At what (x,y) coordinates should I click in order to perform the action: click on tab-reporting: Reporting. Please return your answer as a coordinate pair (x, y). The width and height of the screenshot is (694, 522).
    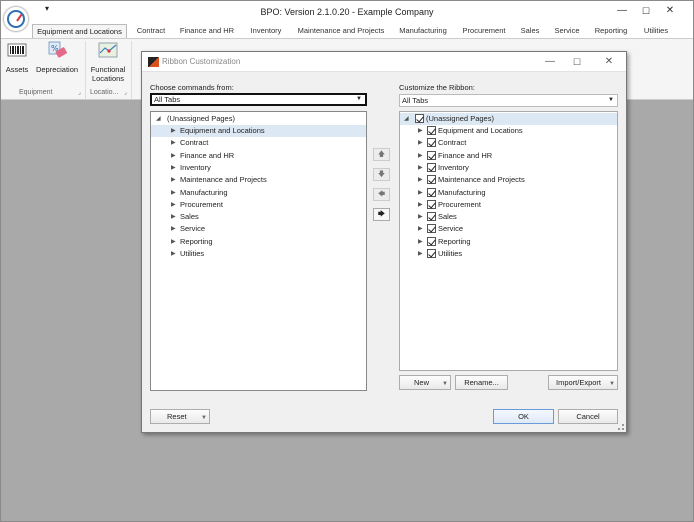
    Looking at the image, I should click on (611, 31).